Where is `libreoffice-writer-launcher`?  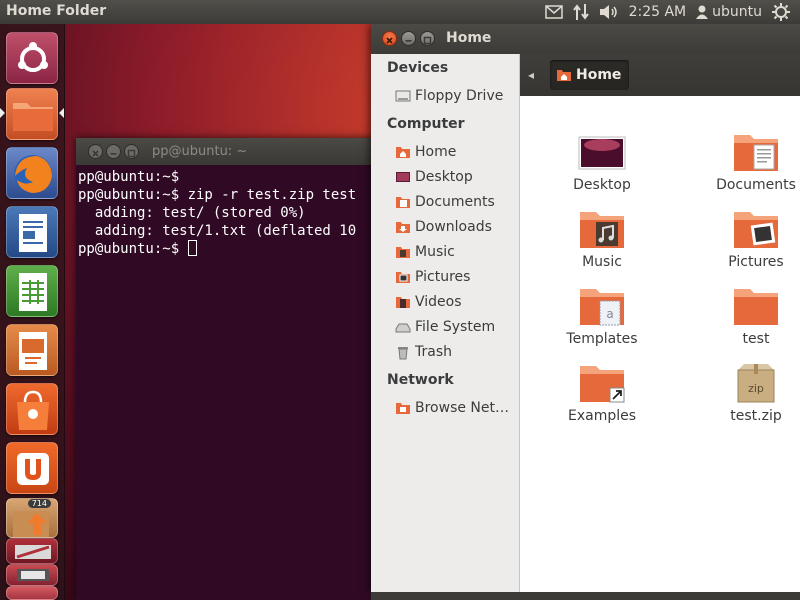 libreoffice-writer-launcher is located at coordinates (32, 232).